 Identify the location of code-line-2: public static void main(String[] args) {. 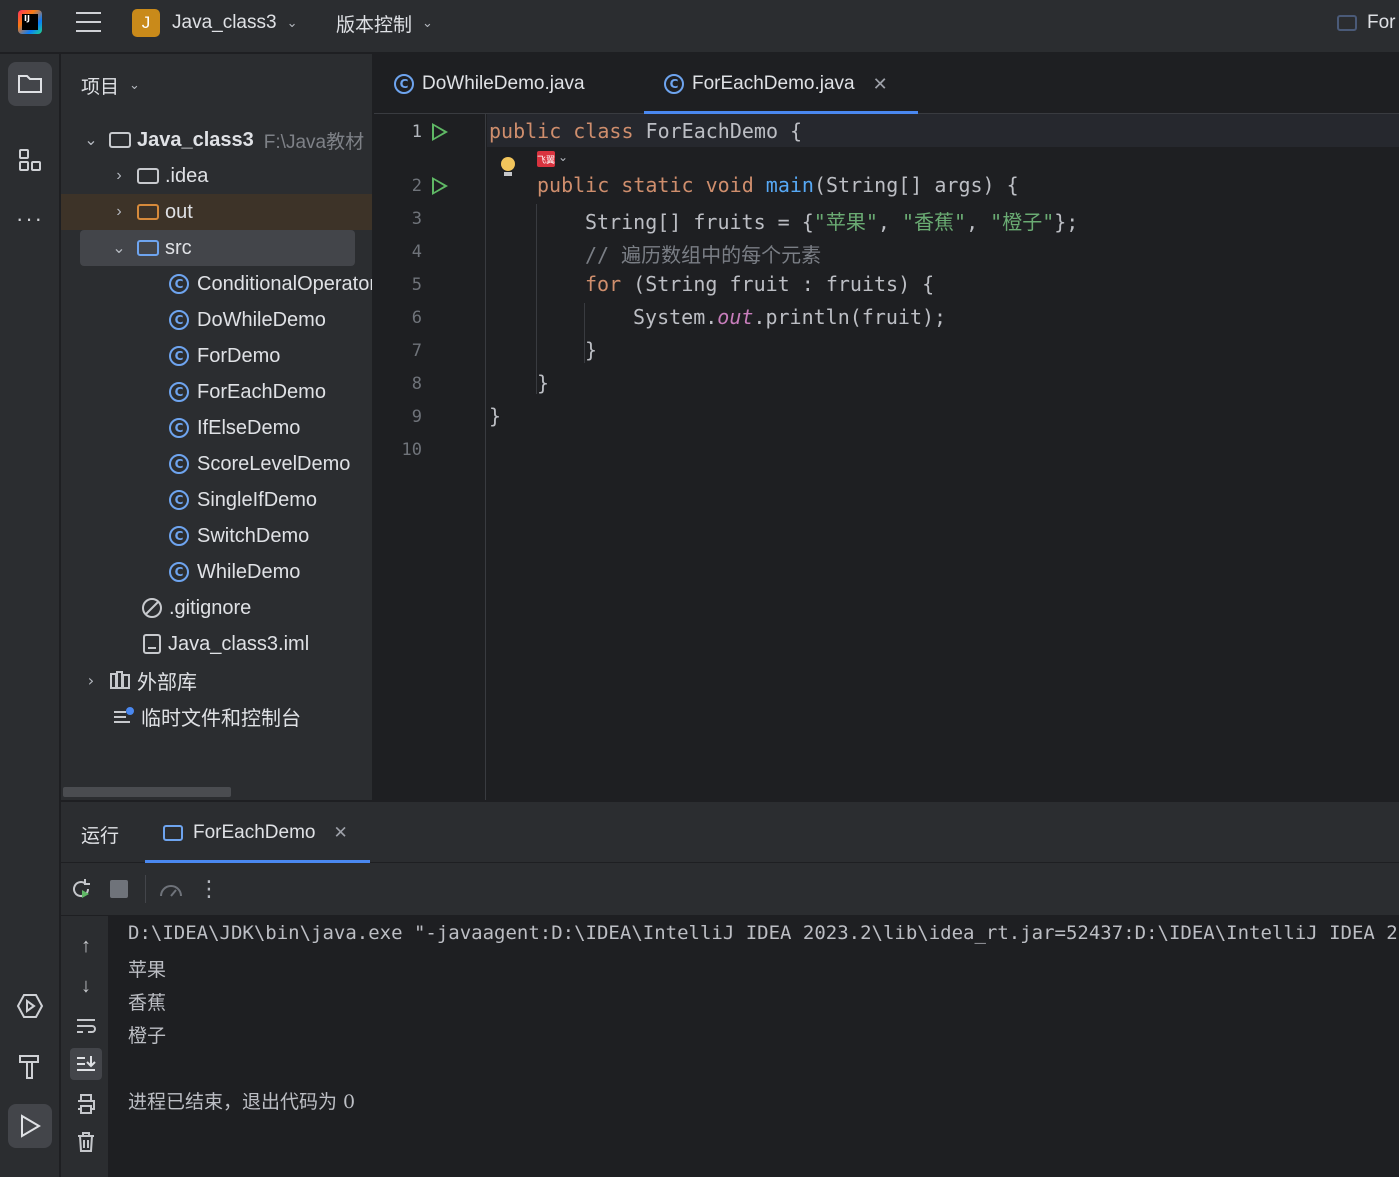
(778, 185).